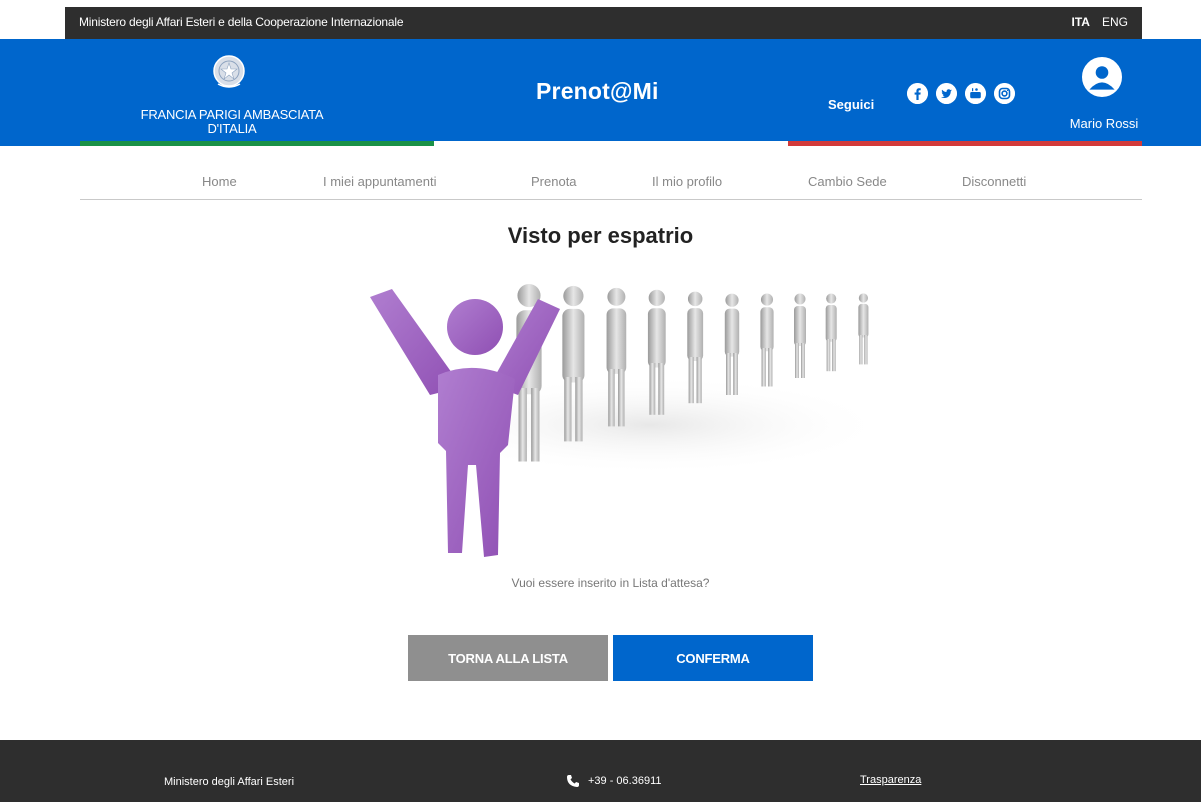 Image resolution: width=1201 pixels, height=802 pixels. I want to click on flag-stripe-red, so click(965, 143).